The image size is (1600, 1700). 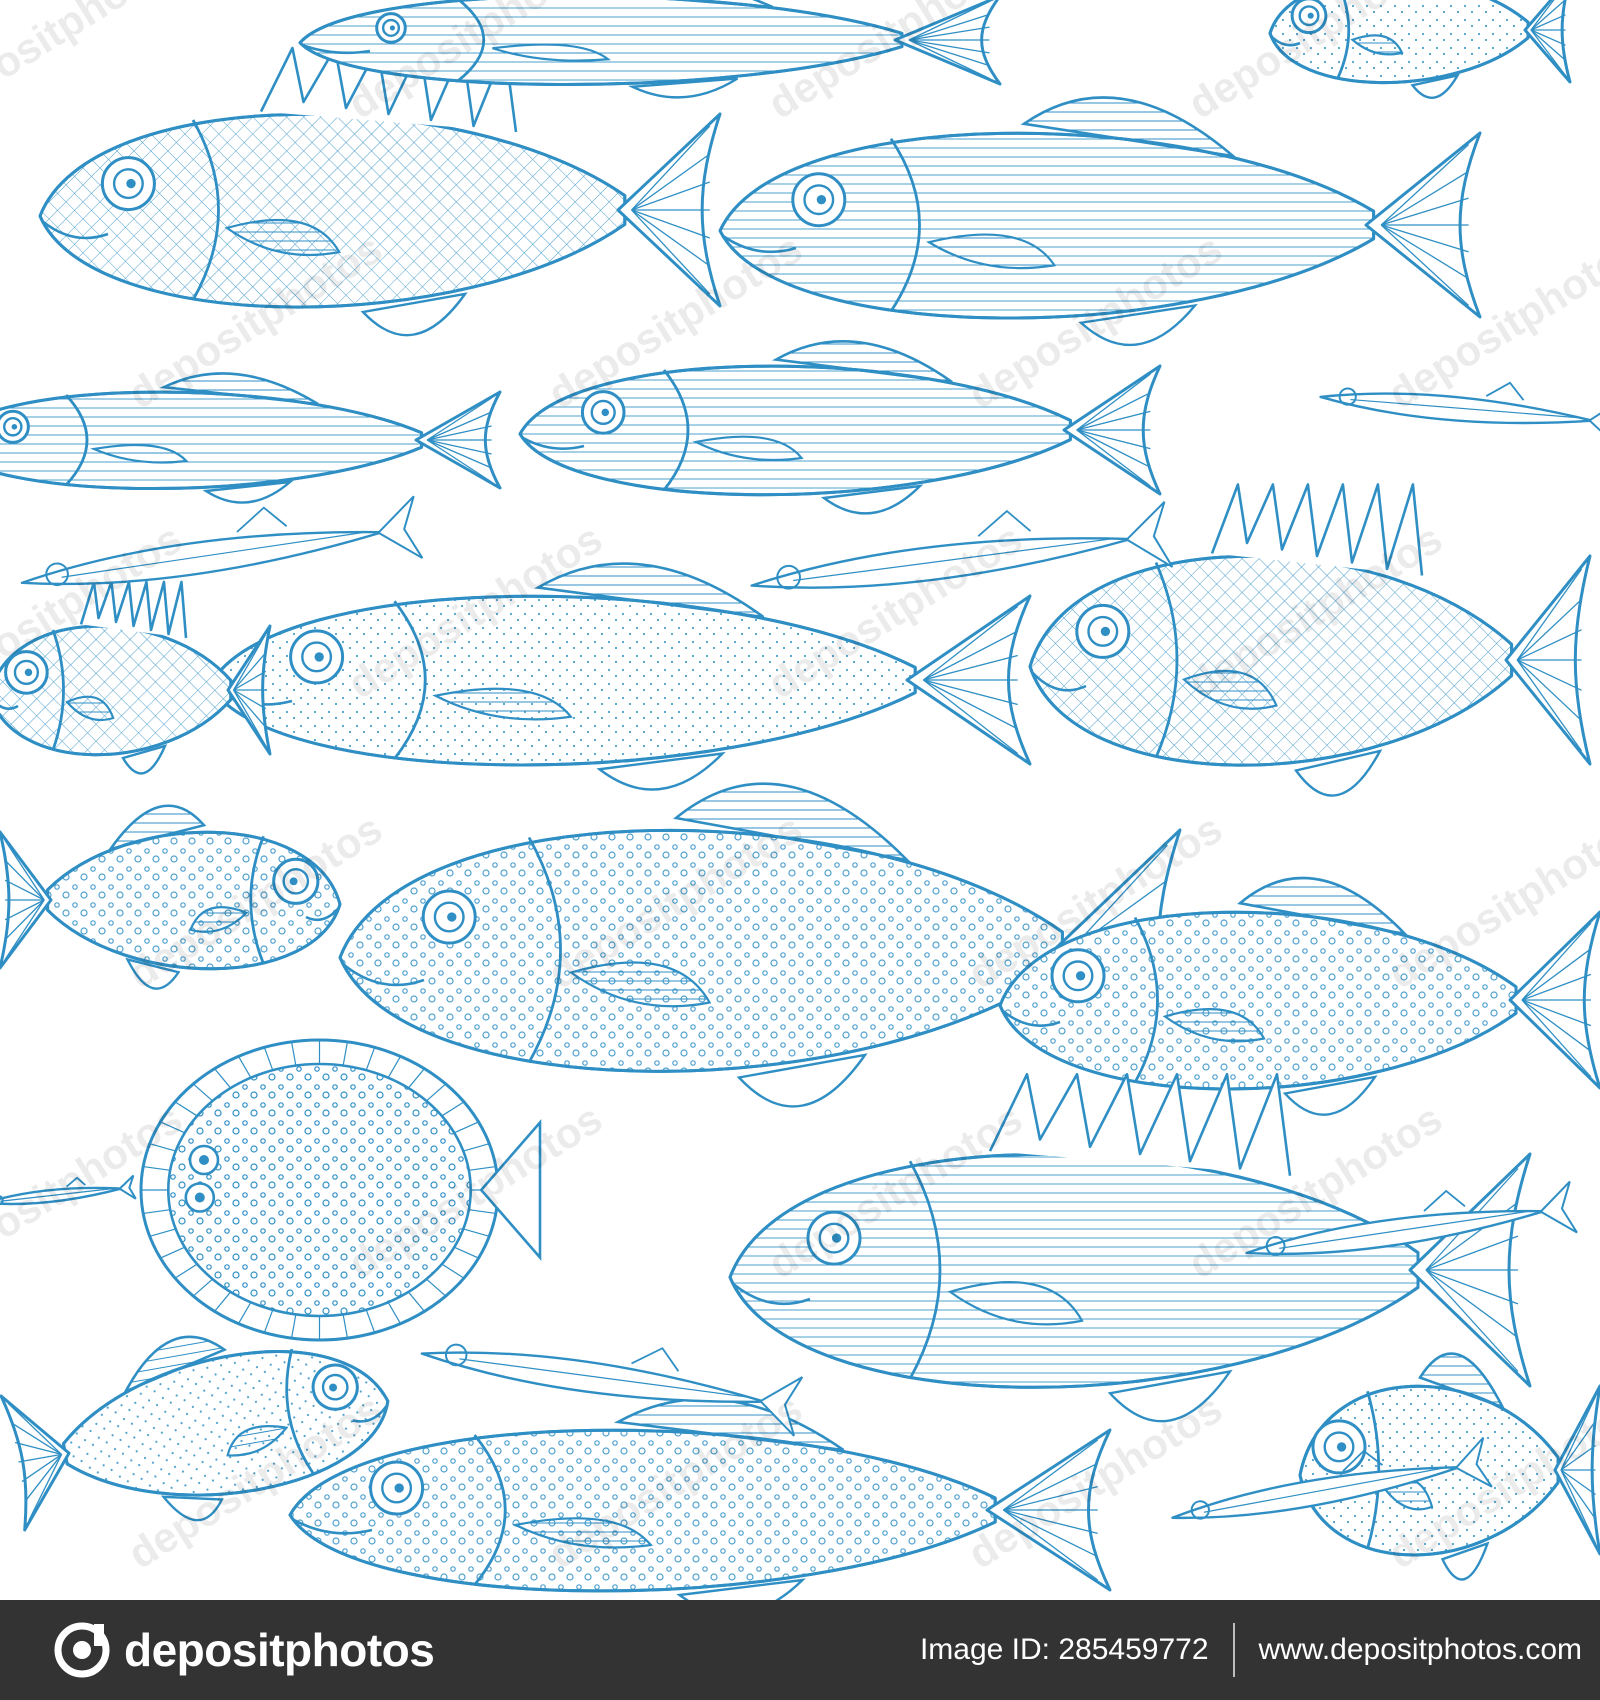 I want to click on watermark-text: depositphotos, so click(x=95, y=64).